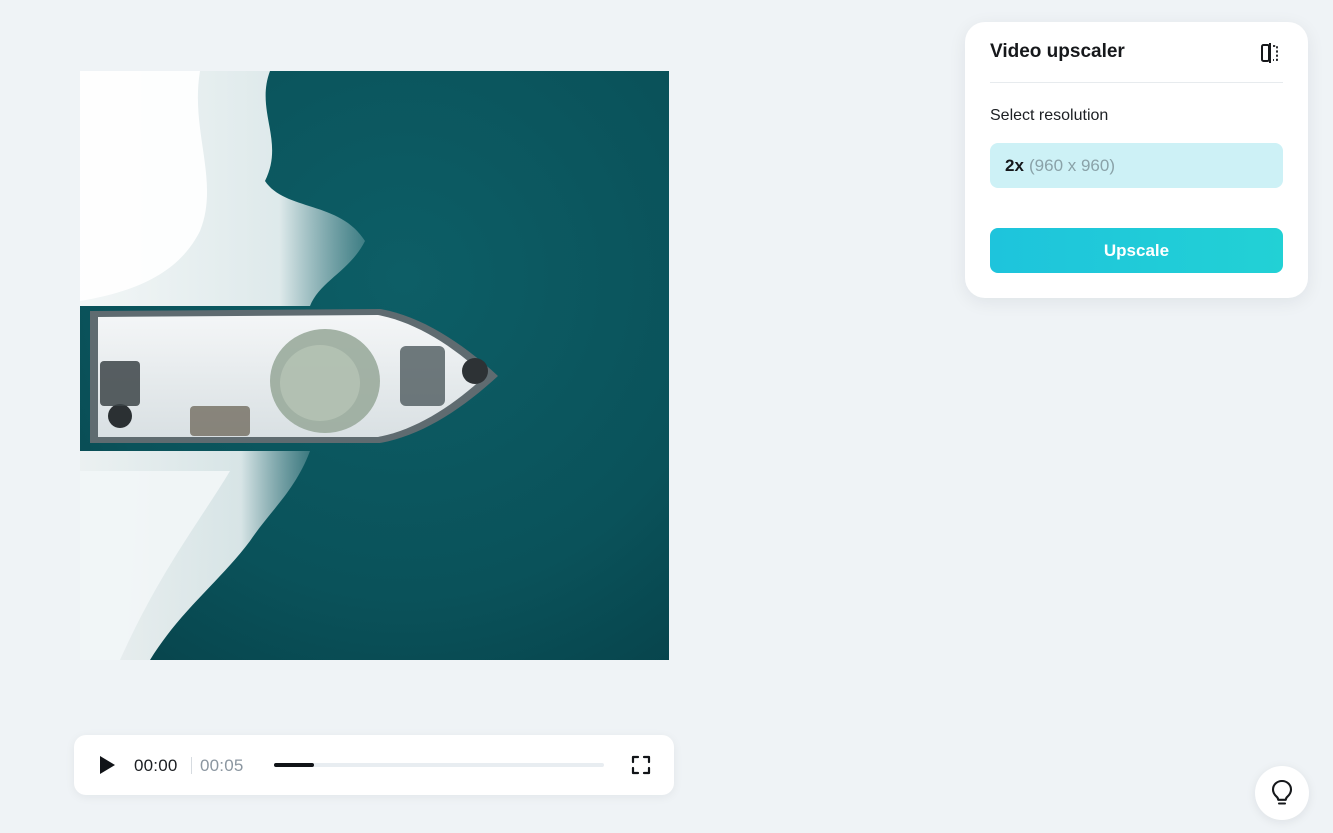 The image size is (1333, 833). I want to click on upscale-button: Upscale, so click(1136, 250).